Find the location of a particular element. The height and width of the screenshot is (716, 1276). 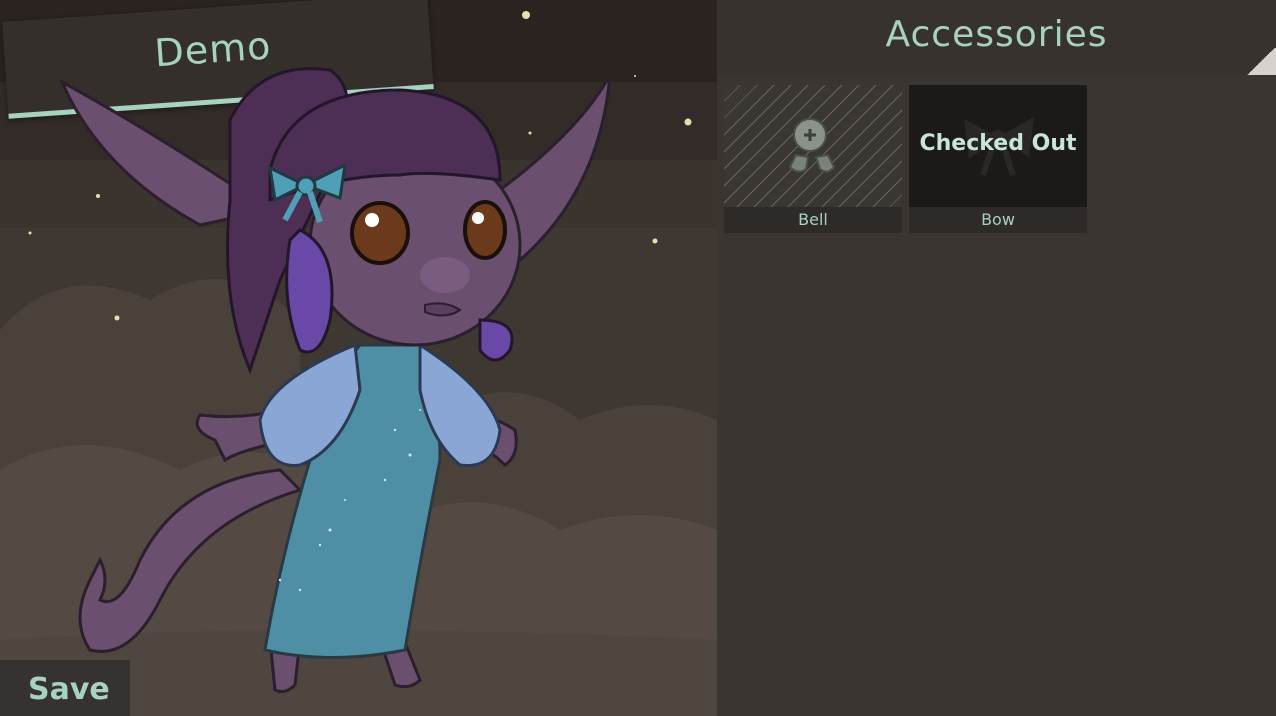

accessory-label: Bow is located at coordinates (998, 220).